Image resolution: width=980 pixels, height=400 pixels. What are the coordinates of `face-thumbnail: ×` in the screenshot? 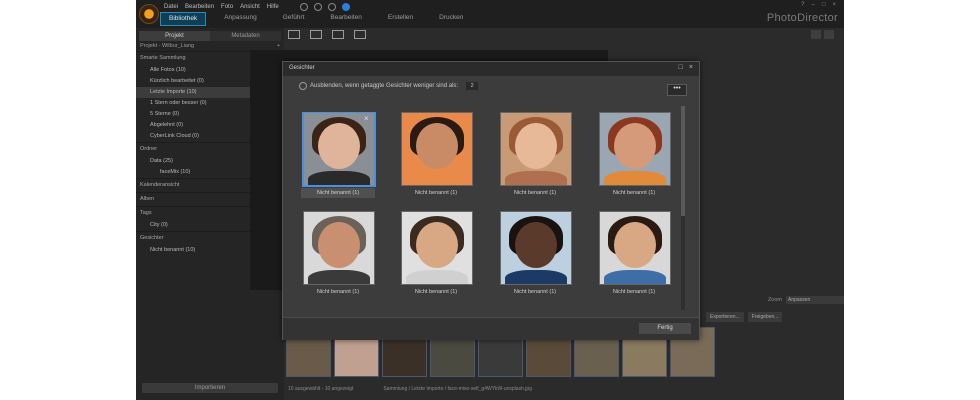 It's located at (339, 149).